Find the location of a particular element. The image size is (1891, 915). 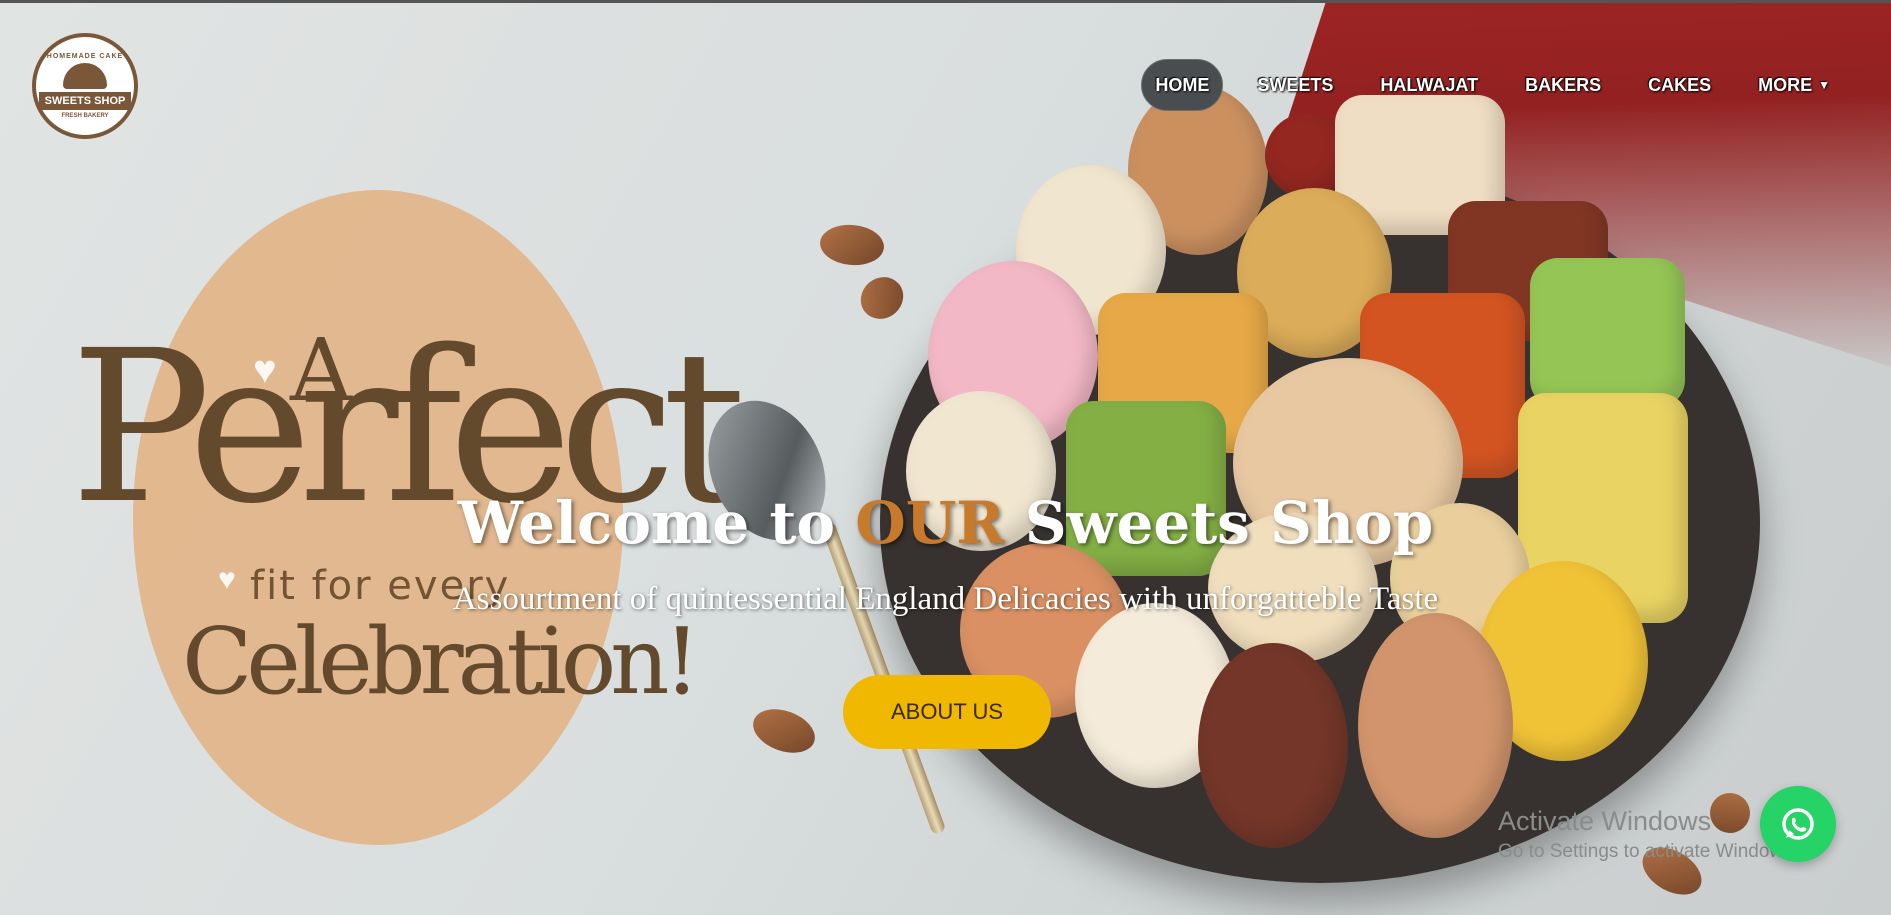

headline-pre: Welcome to is located at coordinates (656, 523).